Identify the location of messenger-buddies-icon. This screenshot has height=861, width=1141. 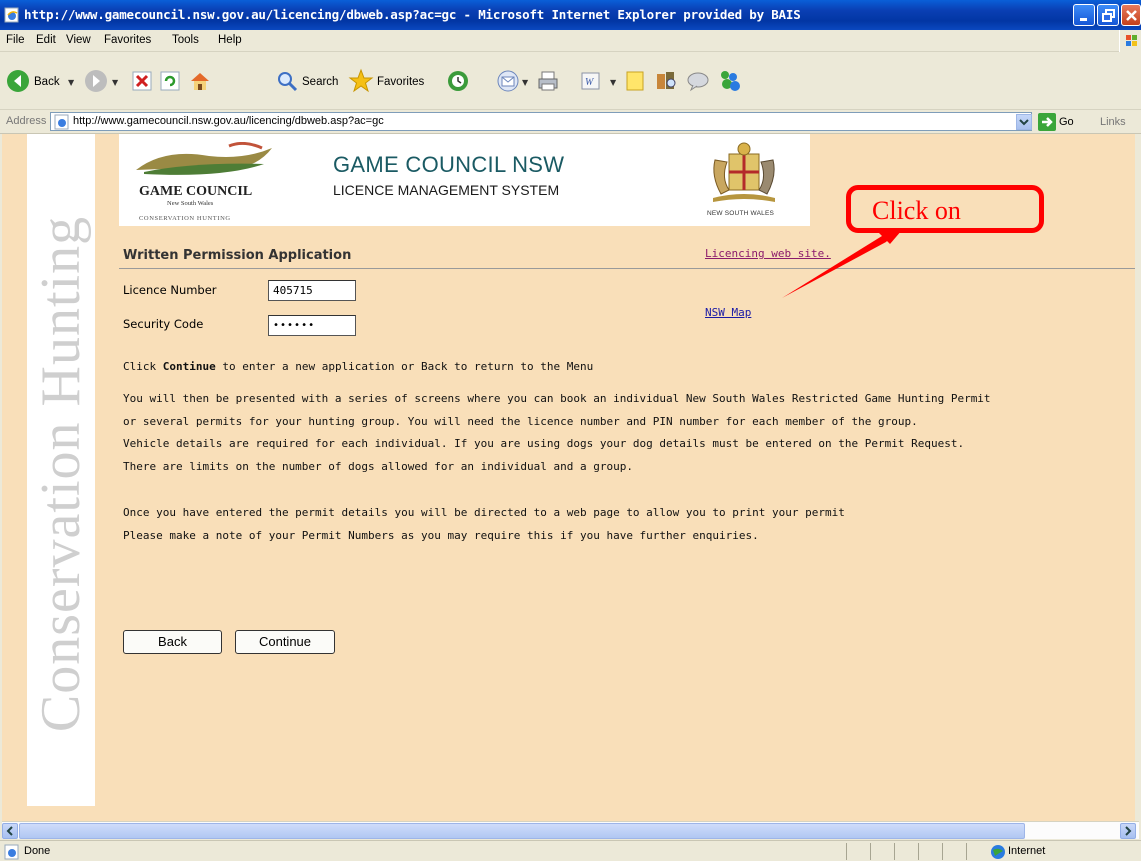
(729, 81).